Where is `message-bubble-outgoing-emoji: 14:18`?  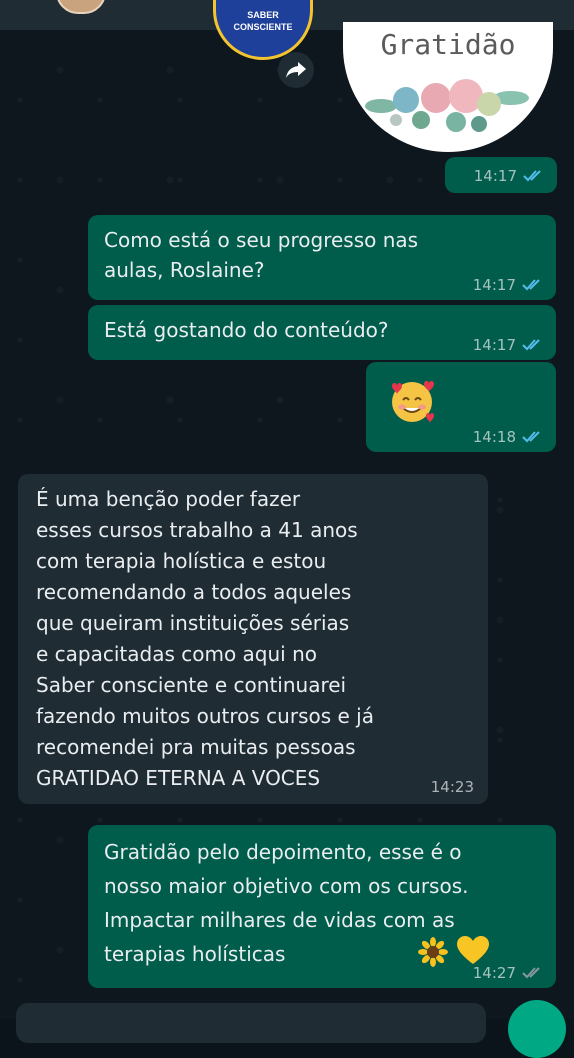 message-bubble-outgoing-emoji: 14:18 is located at coordinates (461, 407).